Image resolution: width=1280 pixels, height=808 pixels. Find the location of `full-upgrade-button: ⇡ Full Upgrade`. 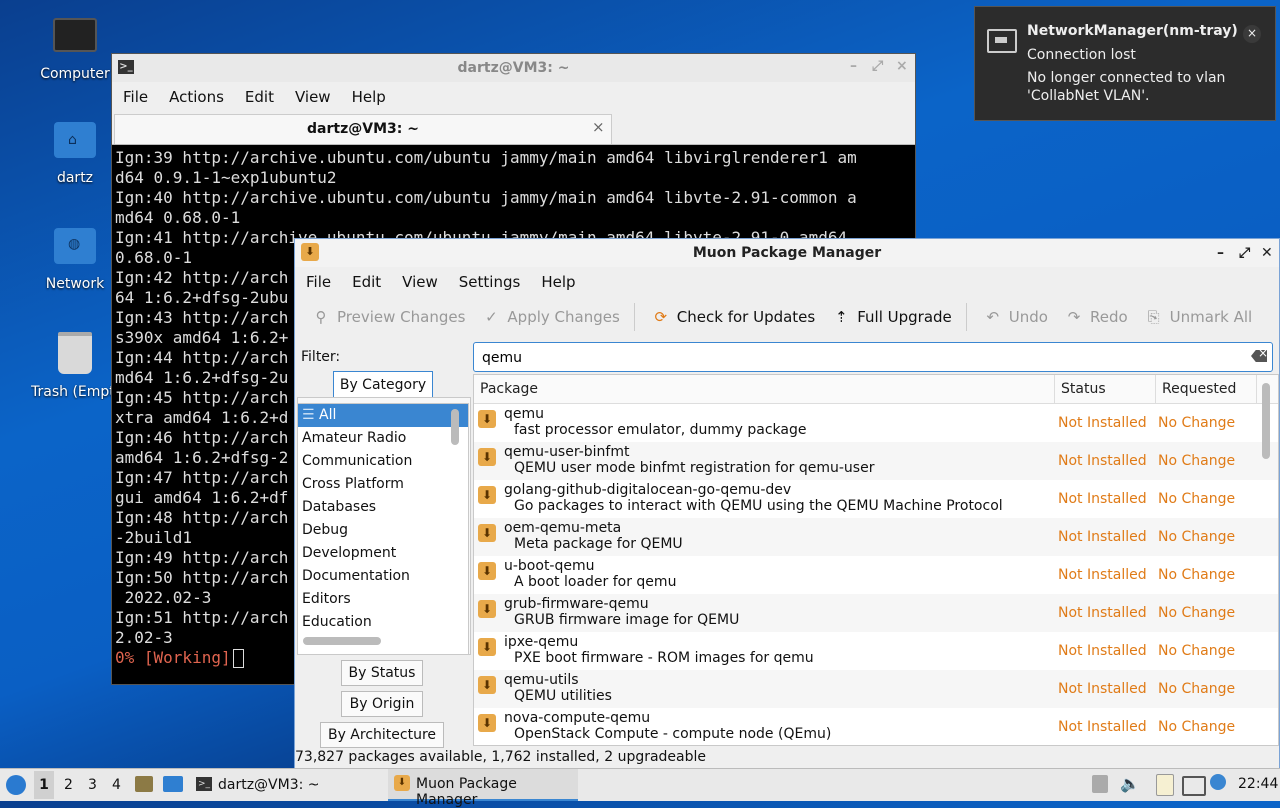

full-upgrade-button: ⇡ Full Upgrade is located at coordinates (892, 317).